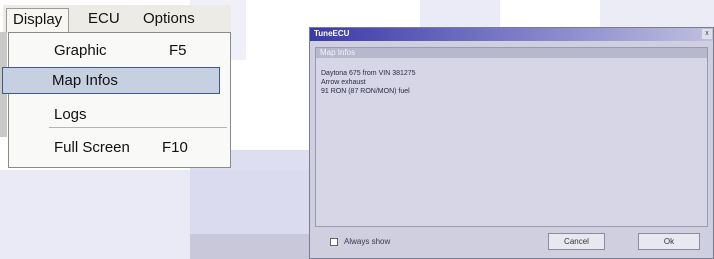 The image size is (714, 259). I want to click on menu-item-label: Map Infos, so click(85, 80).